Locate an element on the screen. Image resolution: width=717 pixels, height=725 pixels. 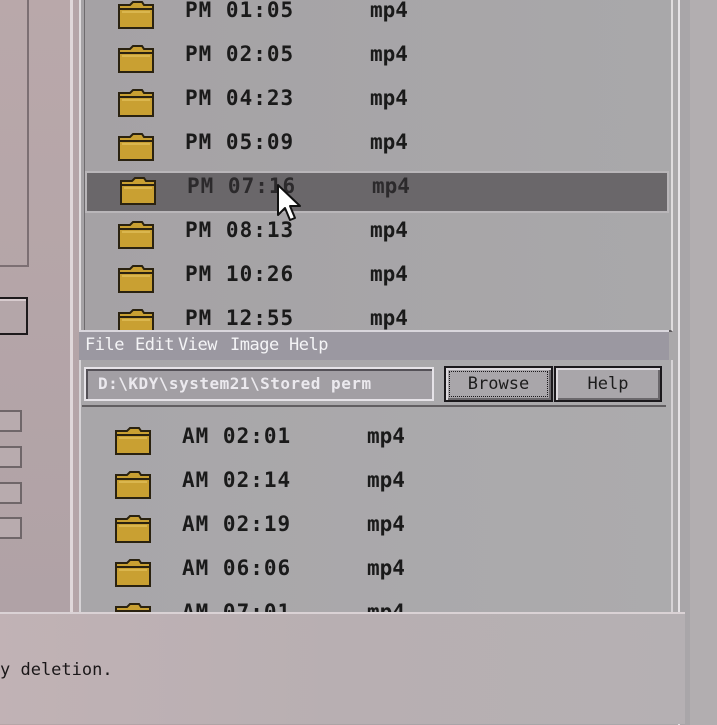
file-row: PM 10:26 mp4 is located at coordinates (375, 280).